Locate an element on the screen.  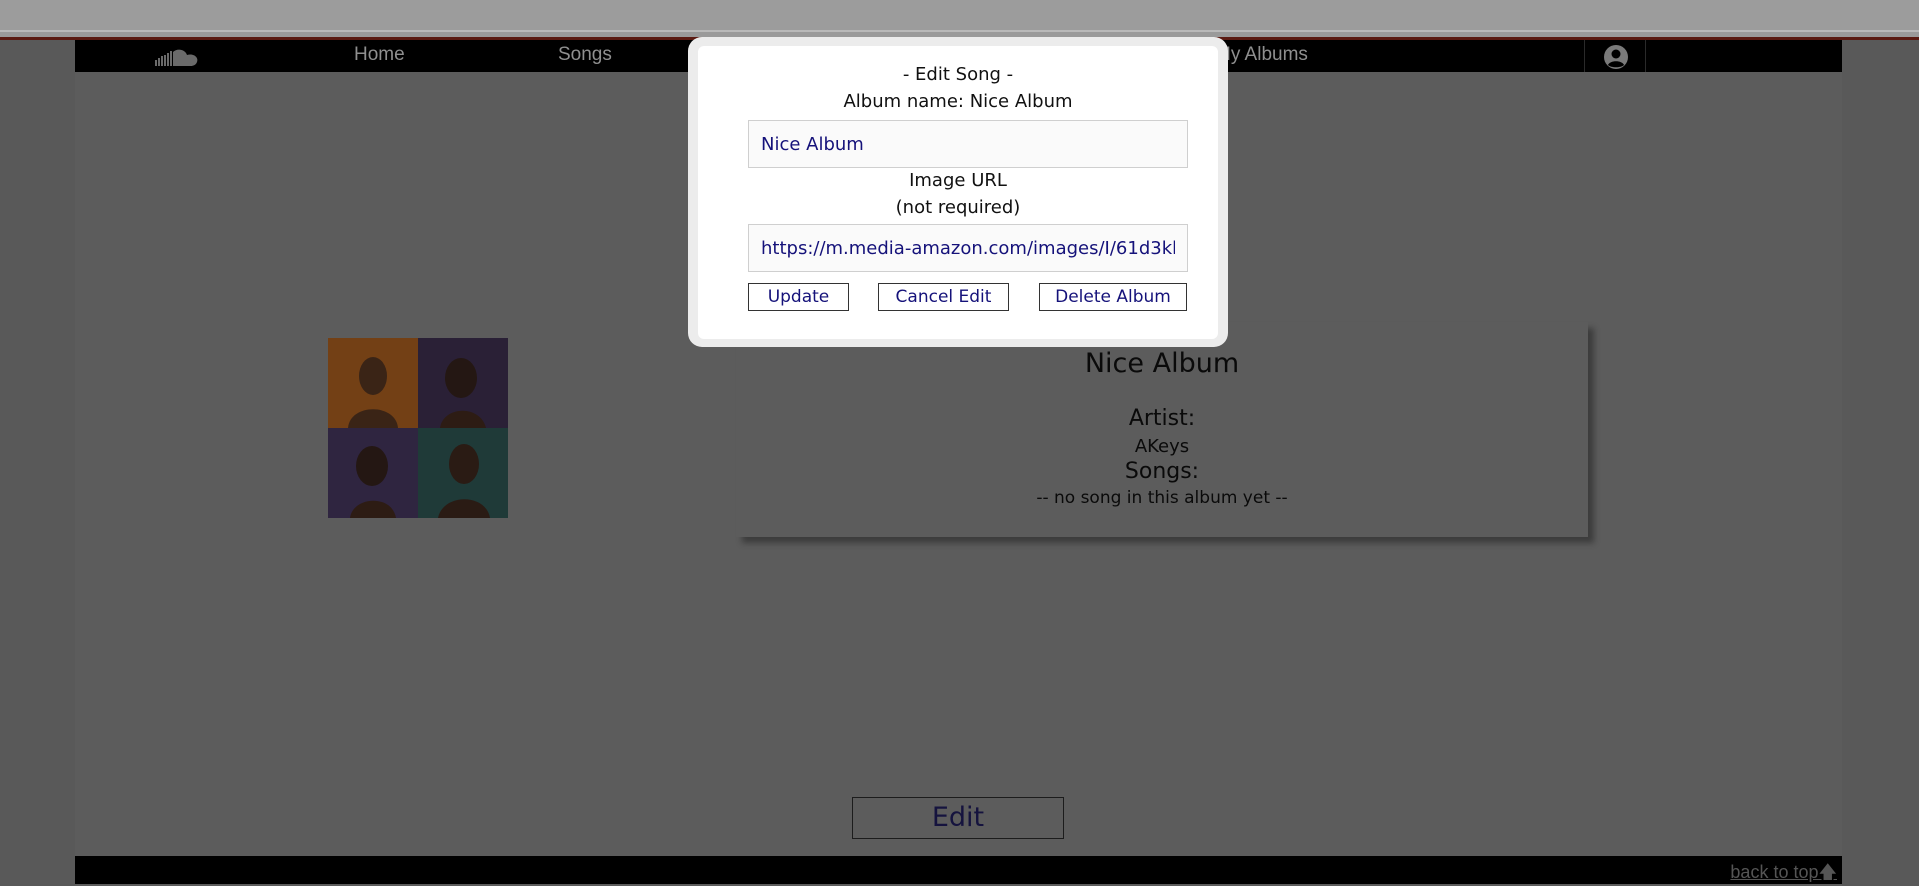
artist-label: Artist: is located at coordinates (1162, 418).